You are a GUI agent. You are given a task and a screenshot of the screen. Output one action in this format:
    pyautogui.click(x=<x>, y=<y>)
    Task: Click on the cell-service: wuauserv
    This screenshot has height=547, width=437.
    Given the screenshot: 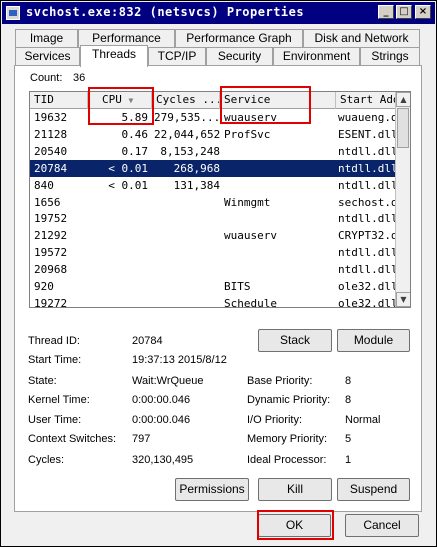 What is the action you would take?
    pyautogui.click(x=250, y=117)
    